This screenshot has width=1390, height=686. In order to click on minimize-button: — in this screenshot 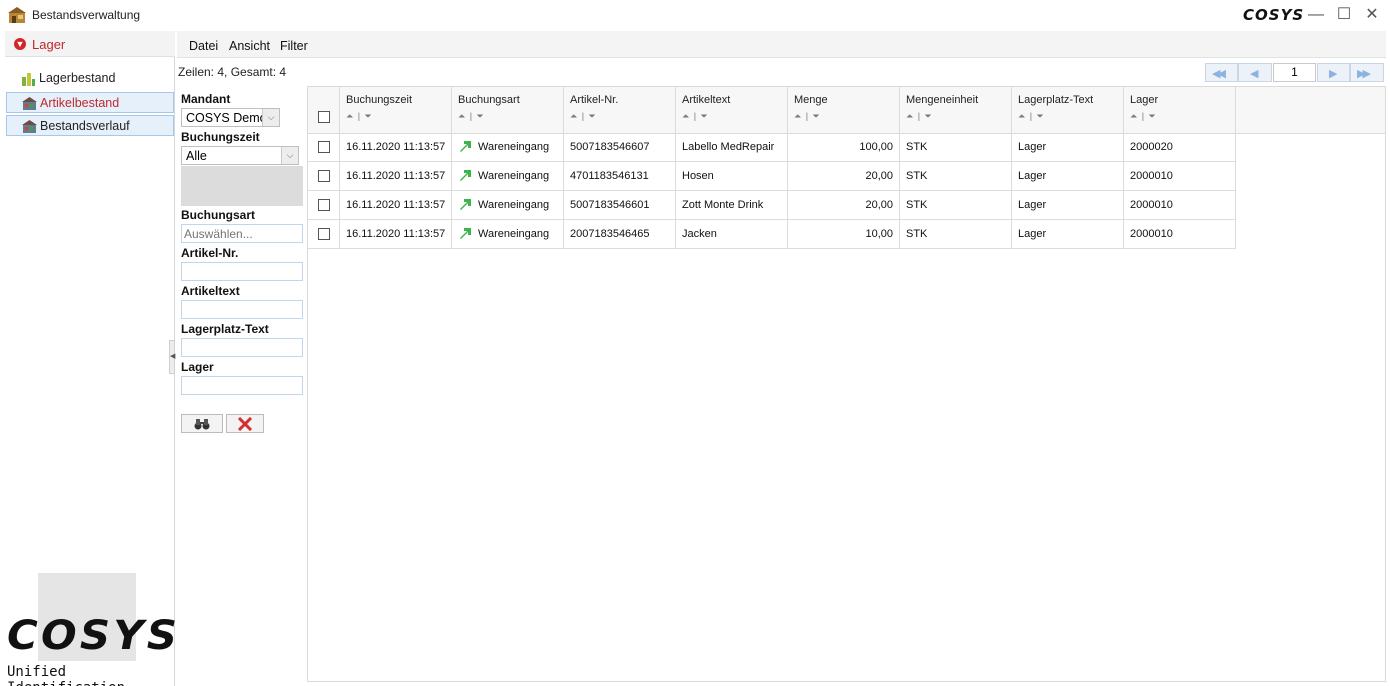, I will do `click(1316, 15)`.